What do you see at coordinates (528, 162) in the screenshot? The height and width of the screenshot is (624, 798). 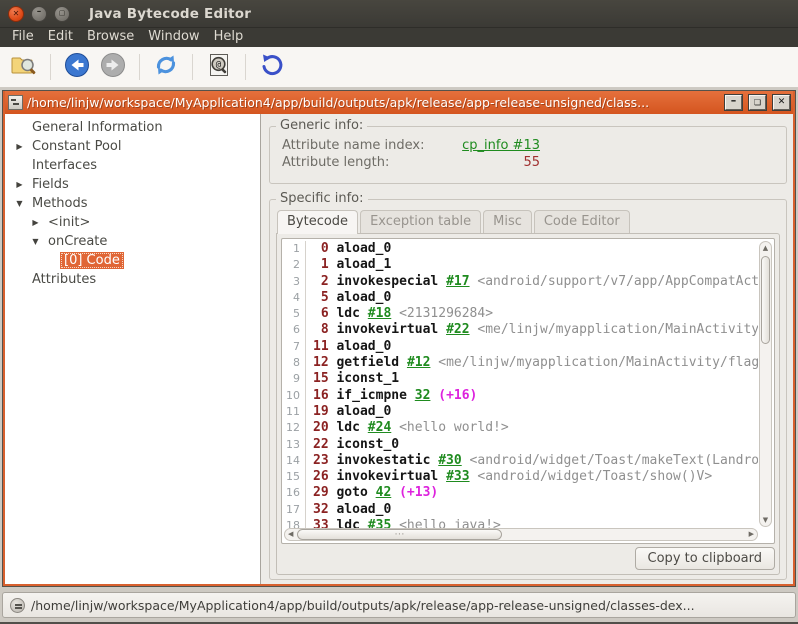 I see `attribute-length-row: Attribute length: 55` at bounding box center [528, 162].